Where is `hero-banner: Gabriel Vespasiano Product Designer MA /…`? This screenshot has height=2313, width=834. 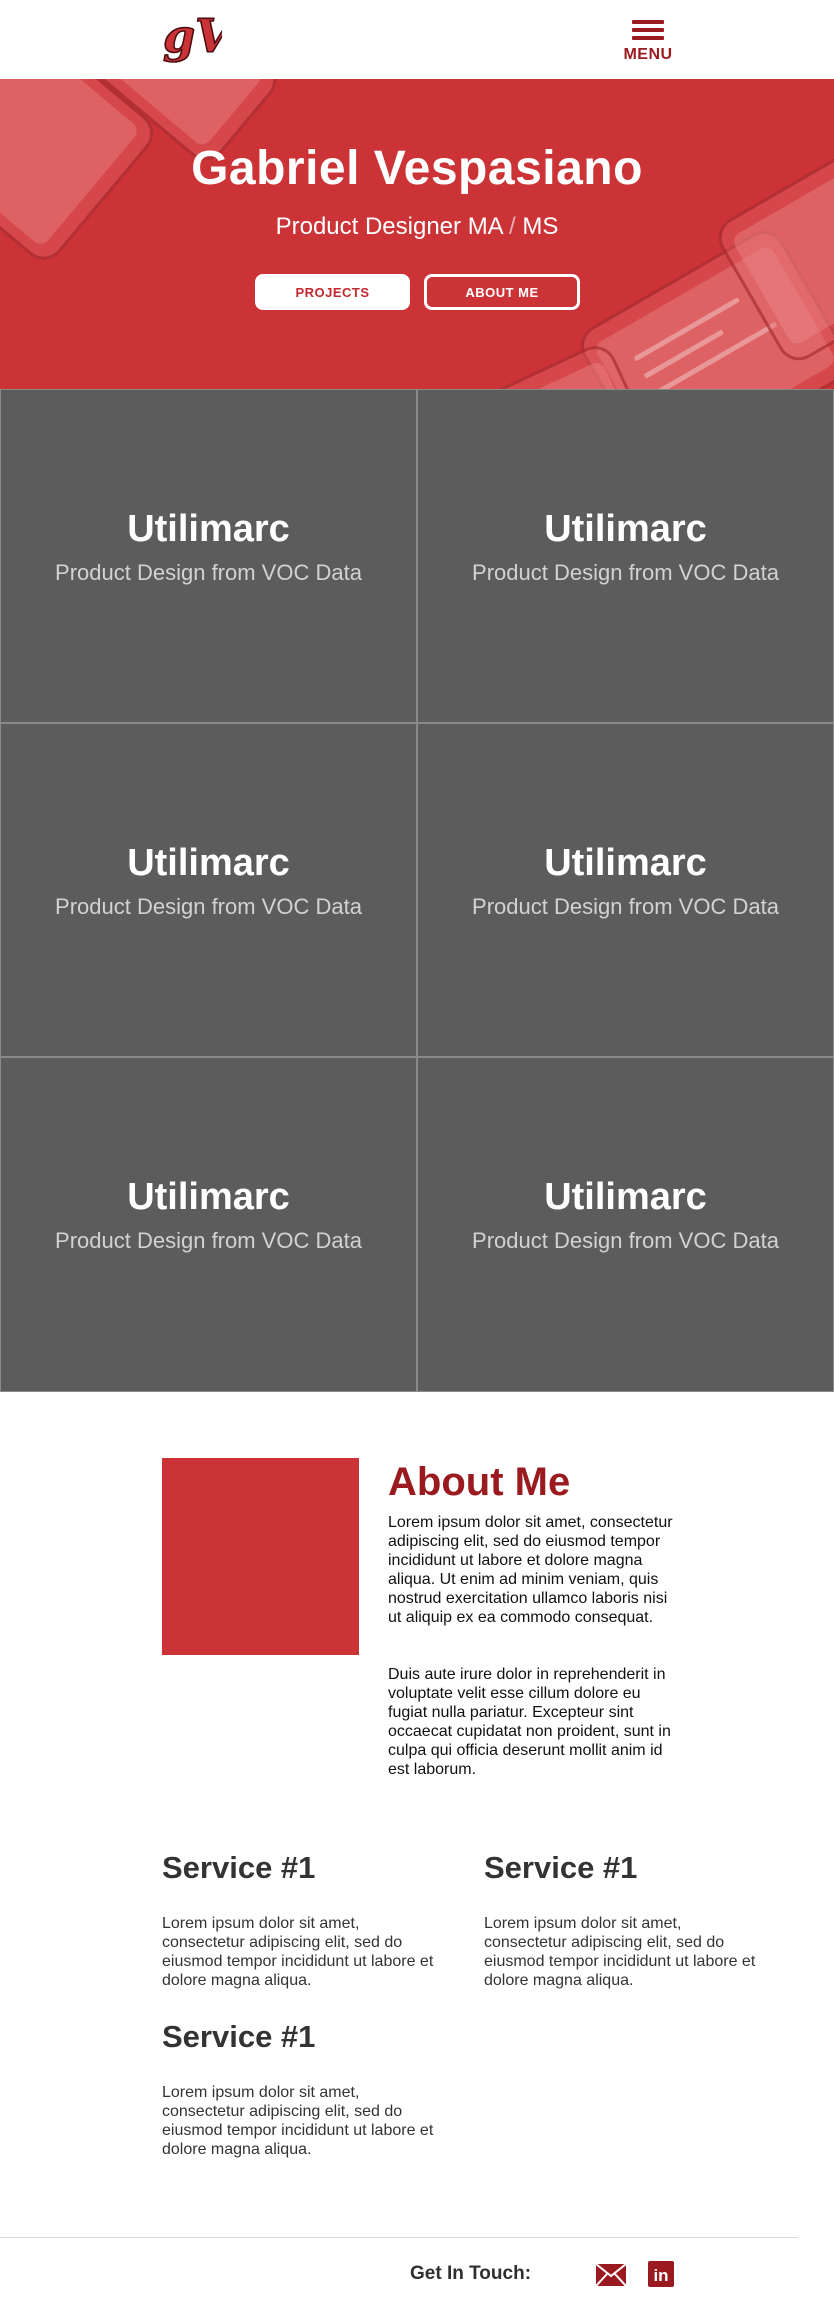 hero-banner: Gabriel Vespasiano Product Designer MA /… is located at coordinates (417, 234).